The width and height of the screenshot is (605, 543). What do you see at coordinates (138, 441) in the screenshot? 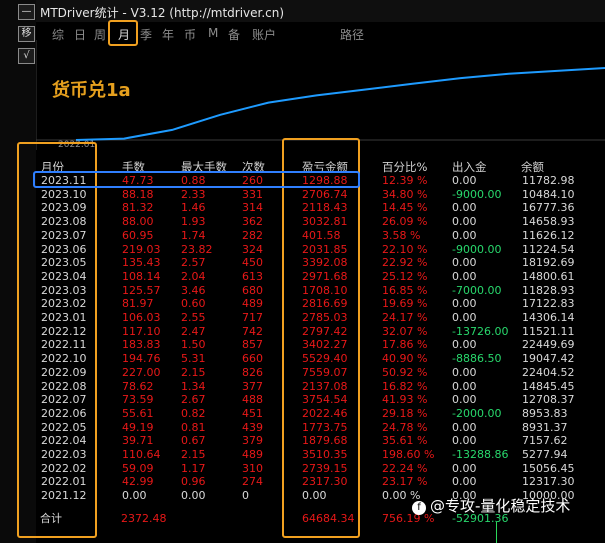
I see `cell-lots: 39.71` at bounding box center [138, 441].